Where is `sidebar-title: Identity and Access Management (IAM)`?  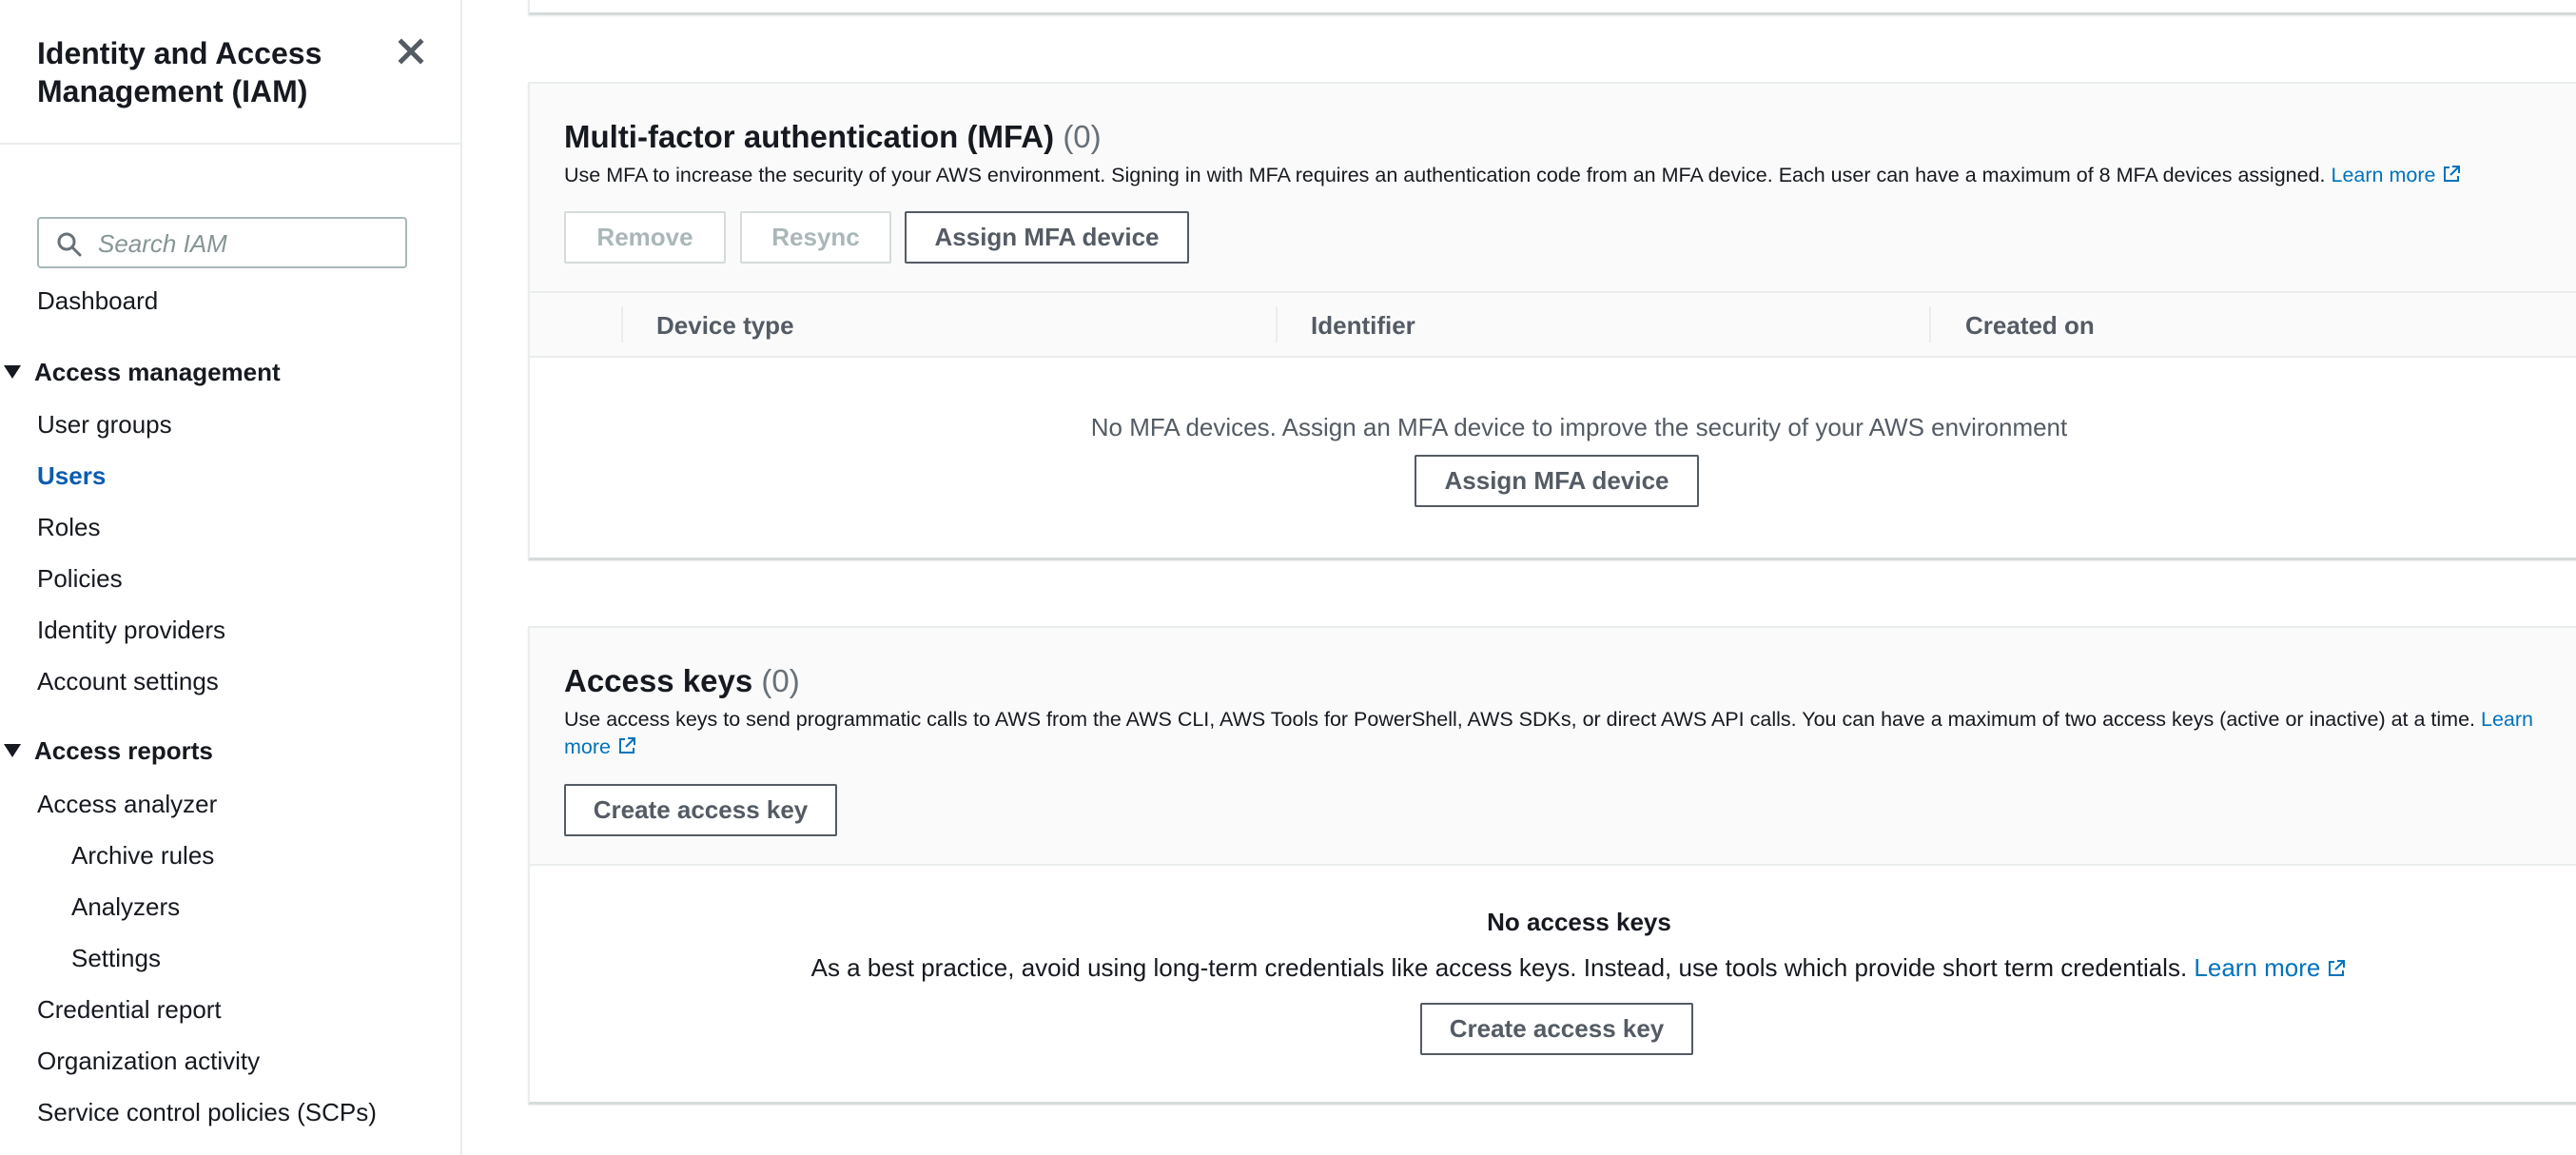
sidebar-title: Identity and Access Management (IAM) is located at coordinates (179, 72).